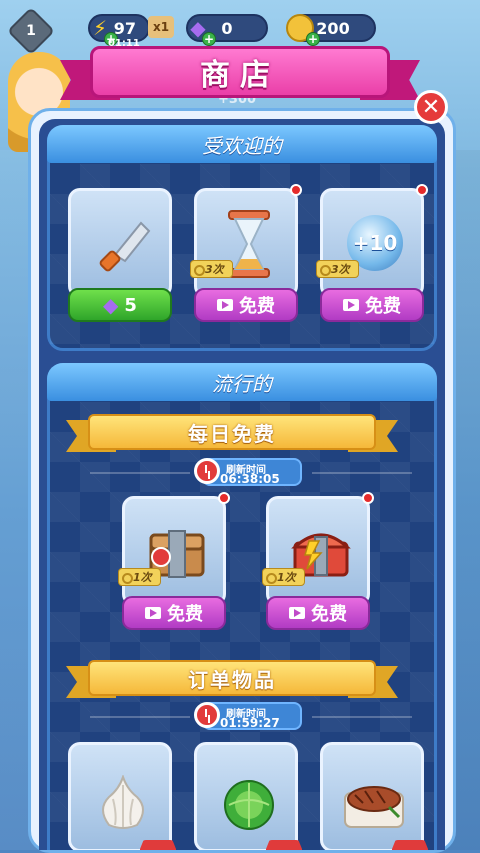  I want to click on trending-header: 流行的, so click(242, 382).